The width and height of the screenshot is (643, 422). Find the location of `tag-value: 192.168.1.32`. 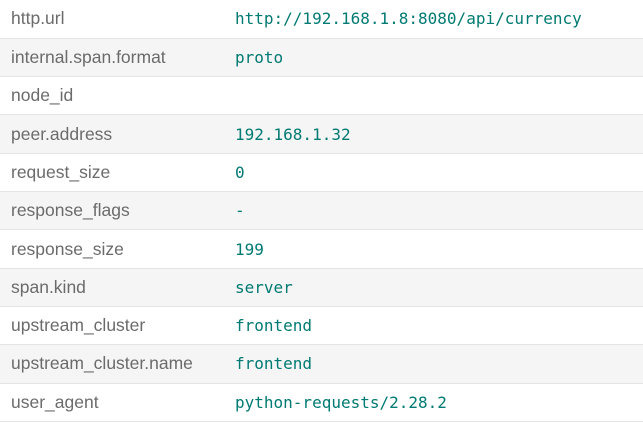

tag-value: 192.168.1.32 is located at coordinates (293, 134).